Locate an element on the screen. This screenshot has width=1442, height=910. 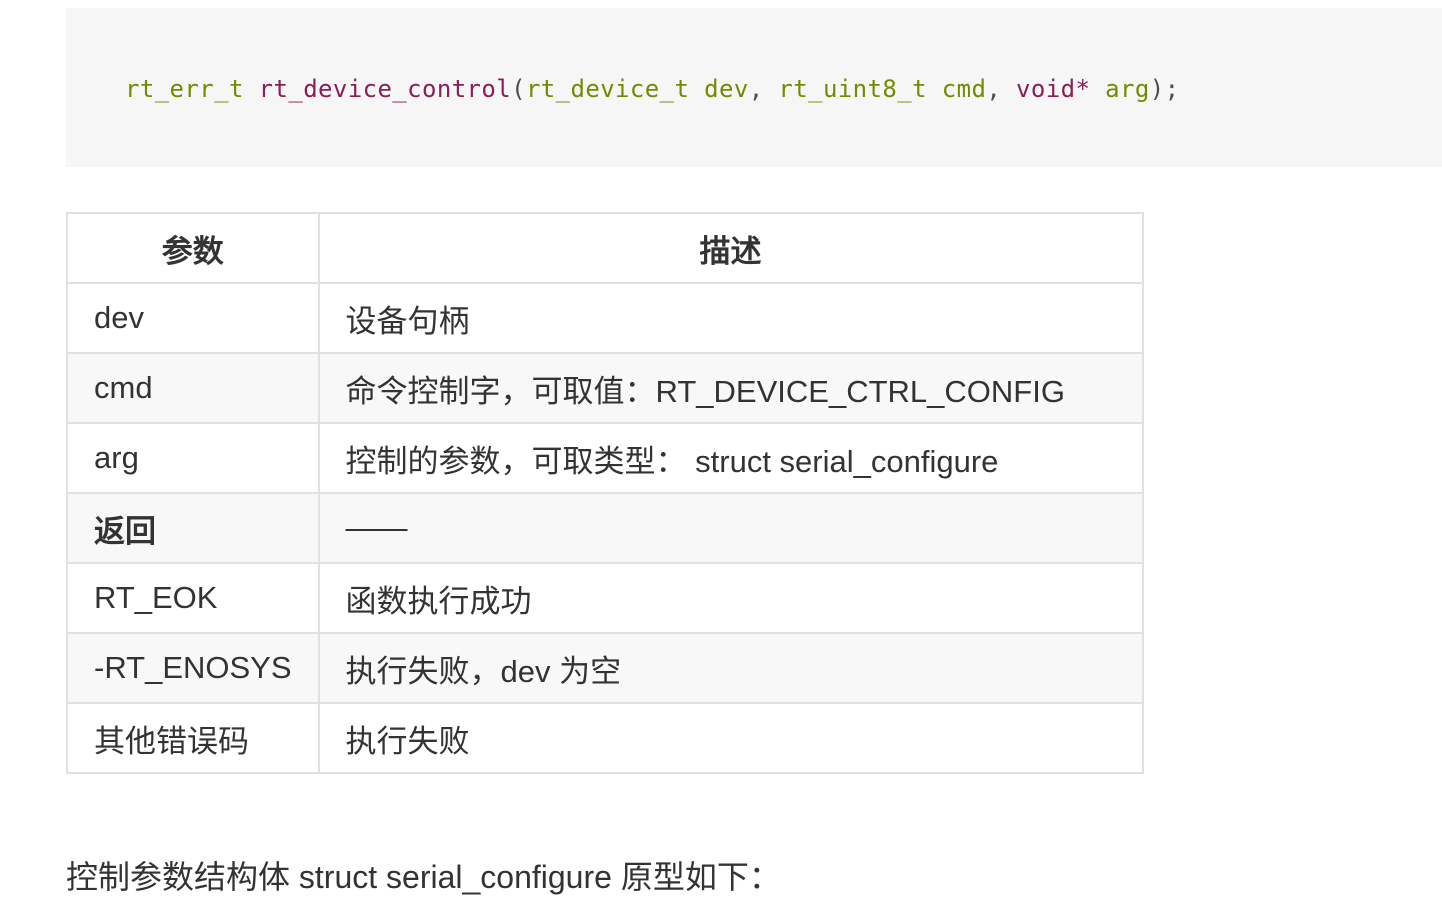
desc-cell: 命令控制字，可取值：RT_DEVICE_CTRL_CONFIG is located at coordinates (730, 388).